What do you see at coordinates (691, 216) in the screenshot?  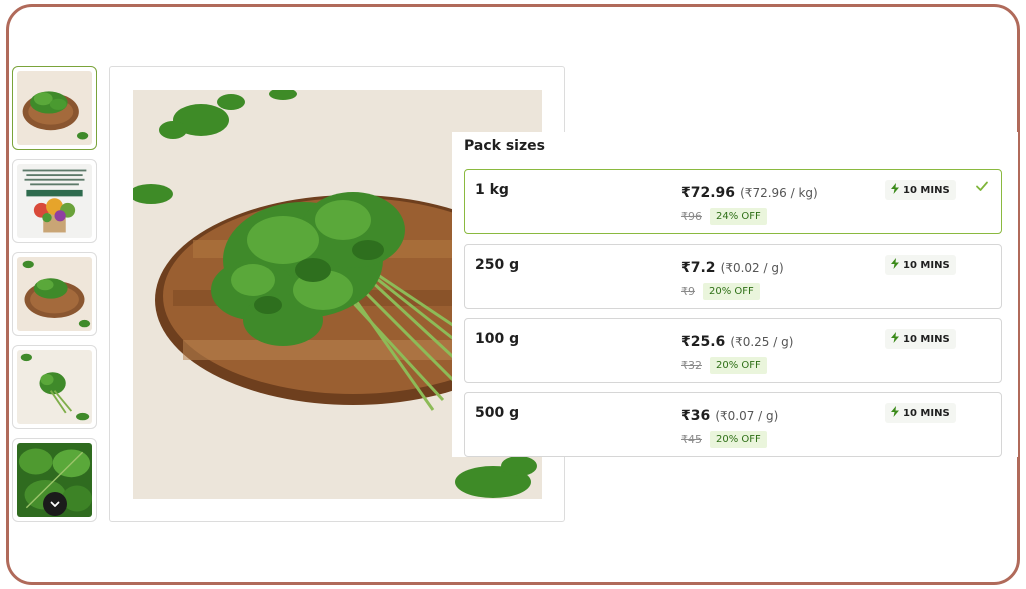 I see `mrp-price: ₹96` at bounding box center [691, 216].